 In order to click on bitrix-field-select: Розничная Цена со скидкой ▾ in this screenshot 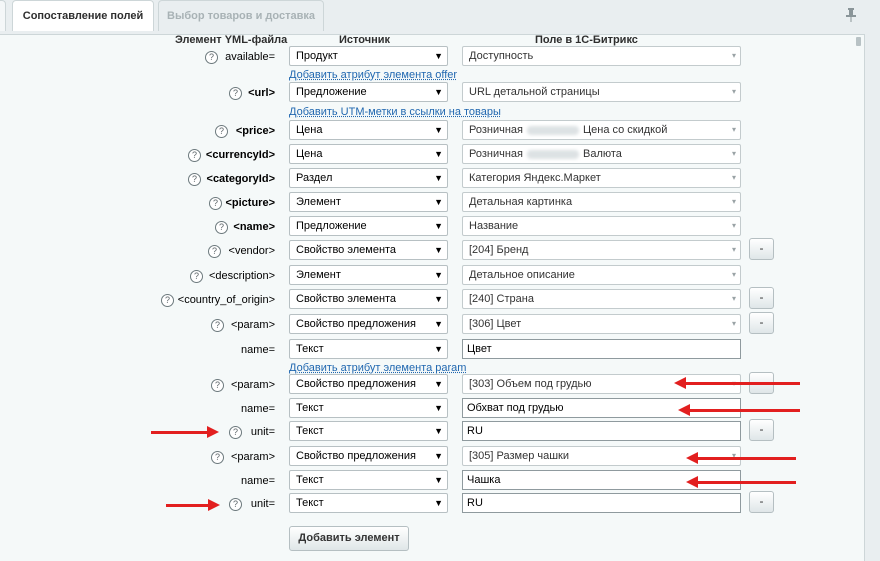, I will do `click(601, 130)`.